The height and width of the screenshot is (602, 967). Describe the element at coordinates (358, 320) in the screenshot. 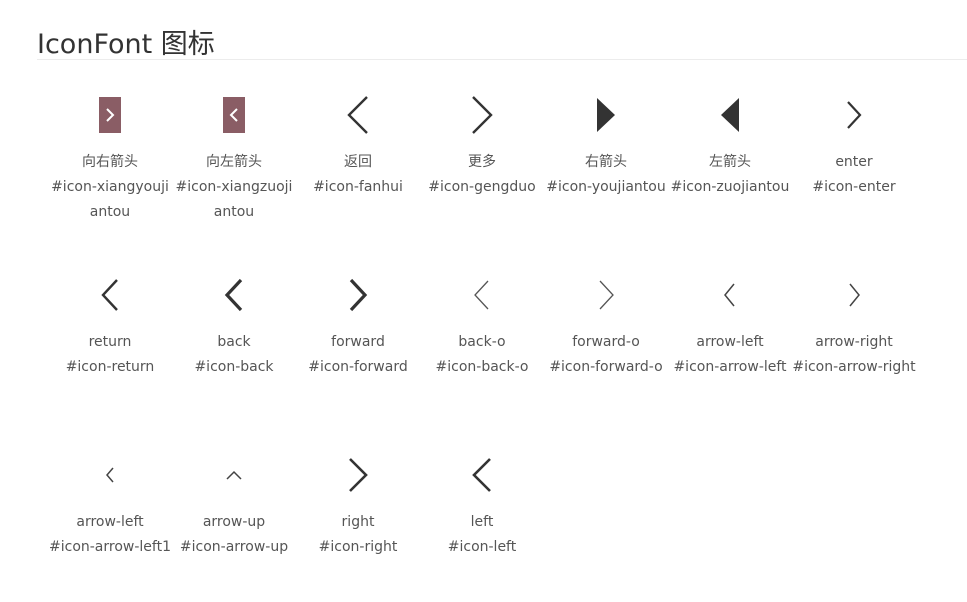

I see `icon-card: forward #icon-forward` at that location.